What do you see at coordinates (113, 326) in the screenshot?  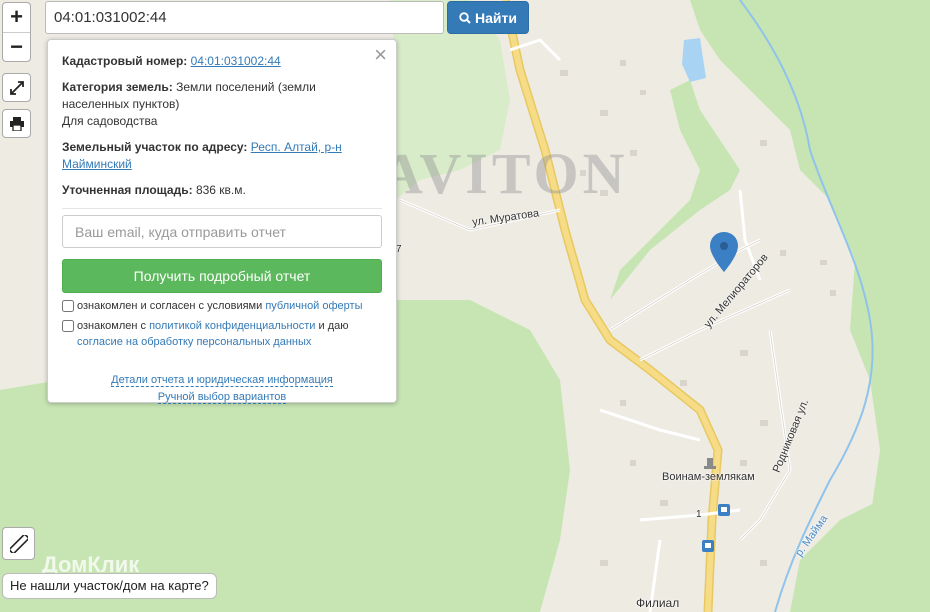 I see `privacy-consent-text: ознакомлен с` at bounding box center [113, 326].